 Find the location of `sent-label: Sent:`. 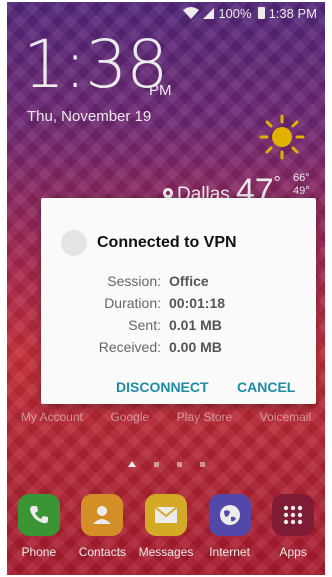

sent-label: Sent: is located at coordinates (144, 325).